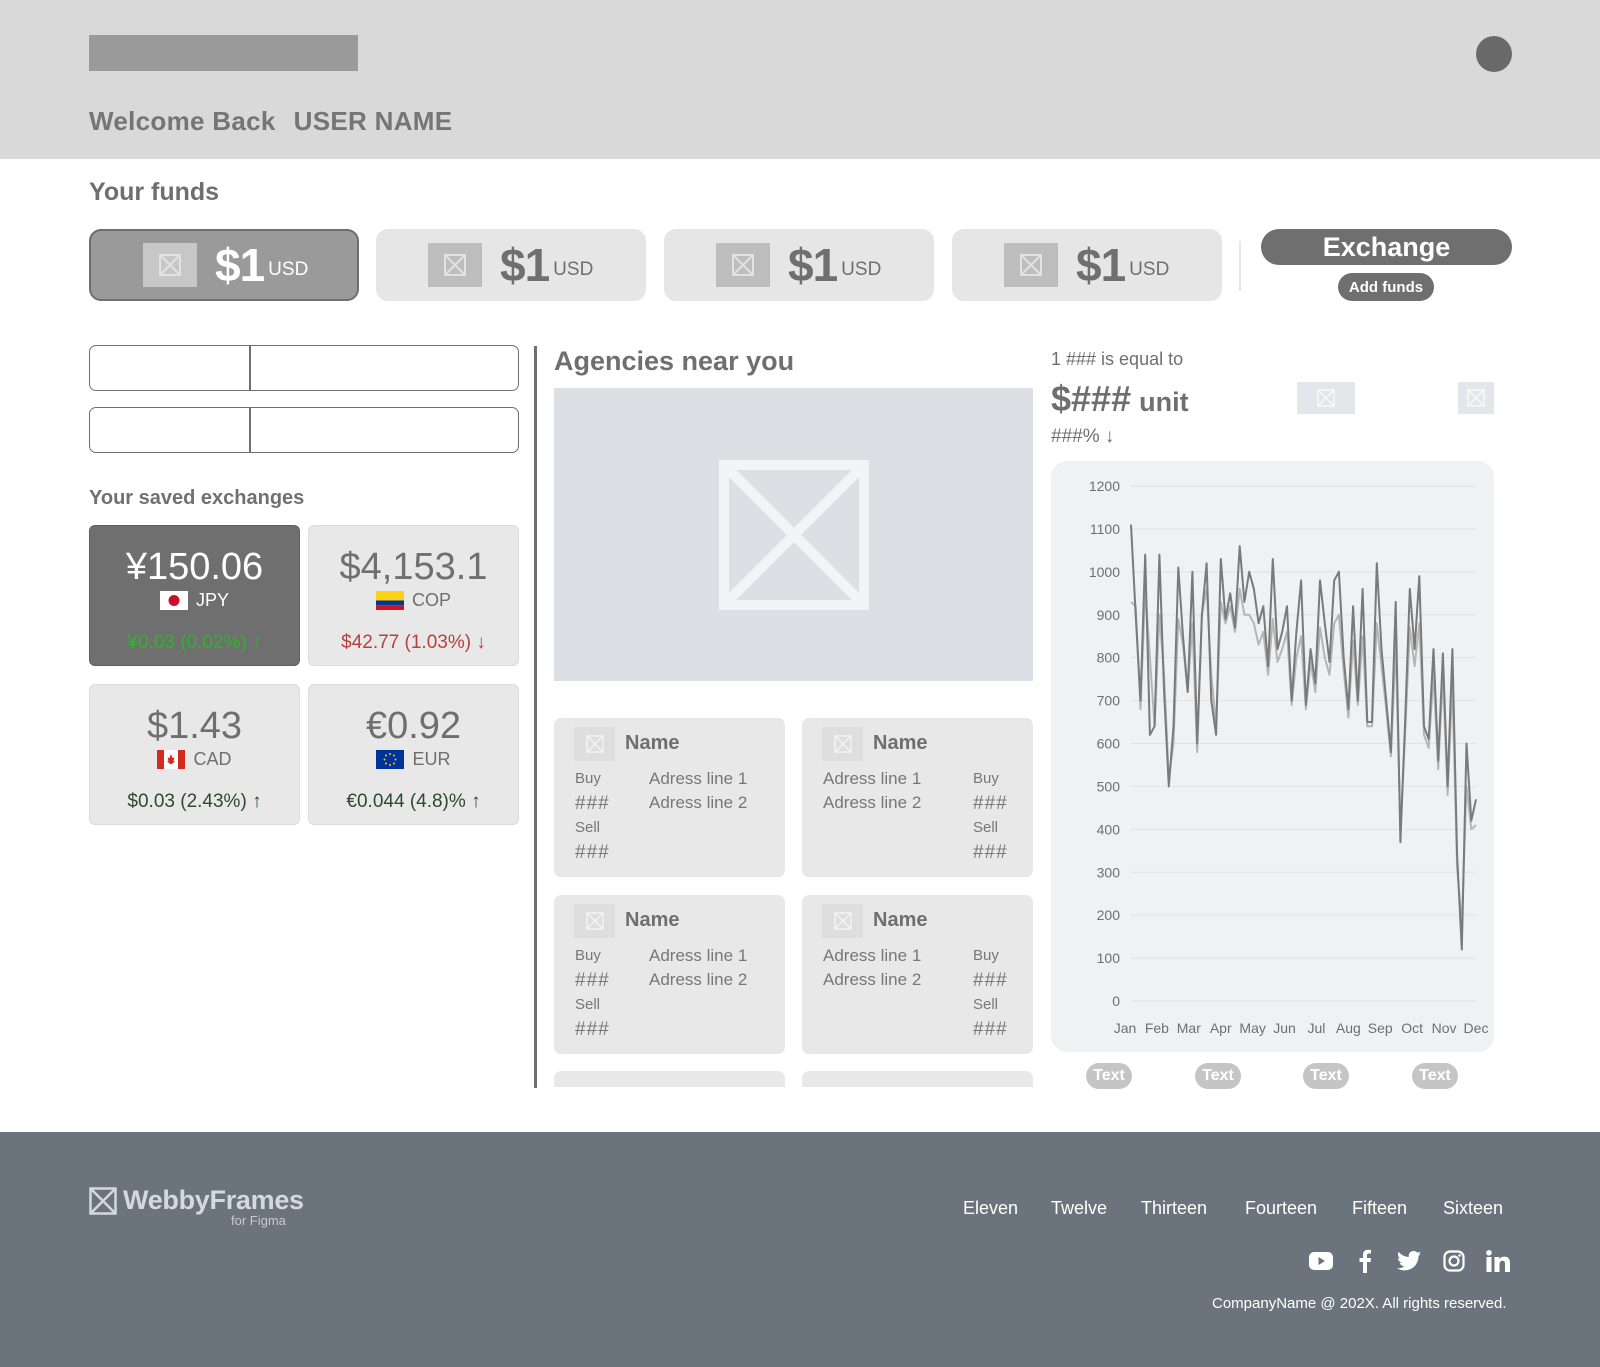 Image resolution: width=1600 pixels, height=1367 pixels. I want to click on currency-code: CAD, so click(212, 759).